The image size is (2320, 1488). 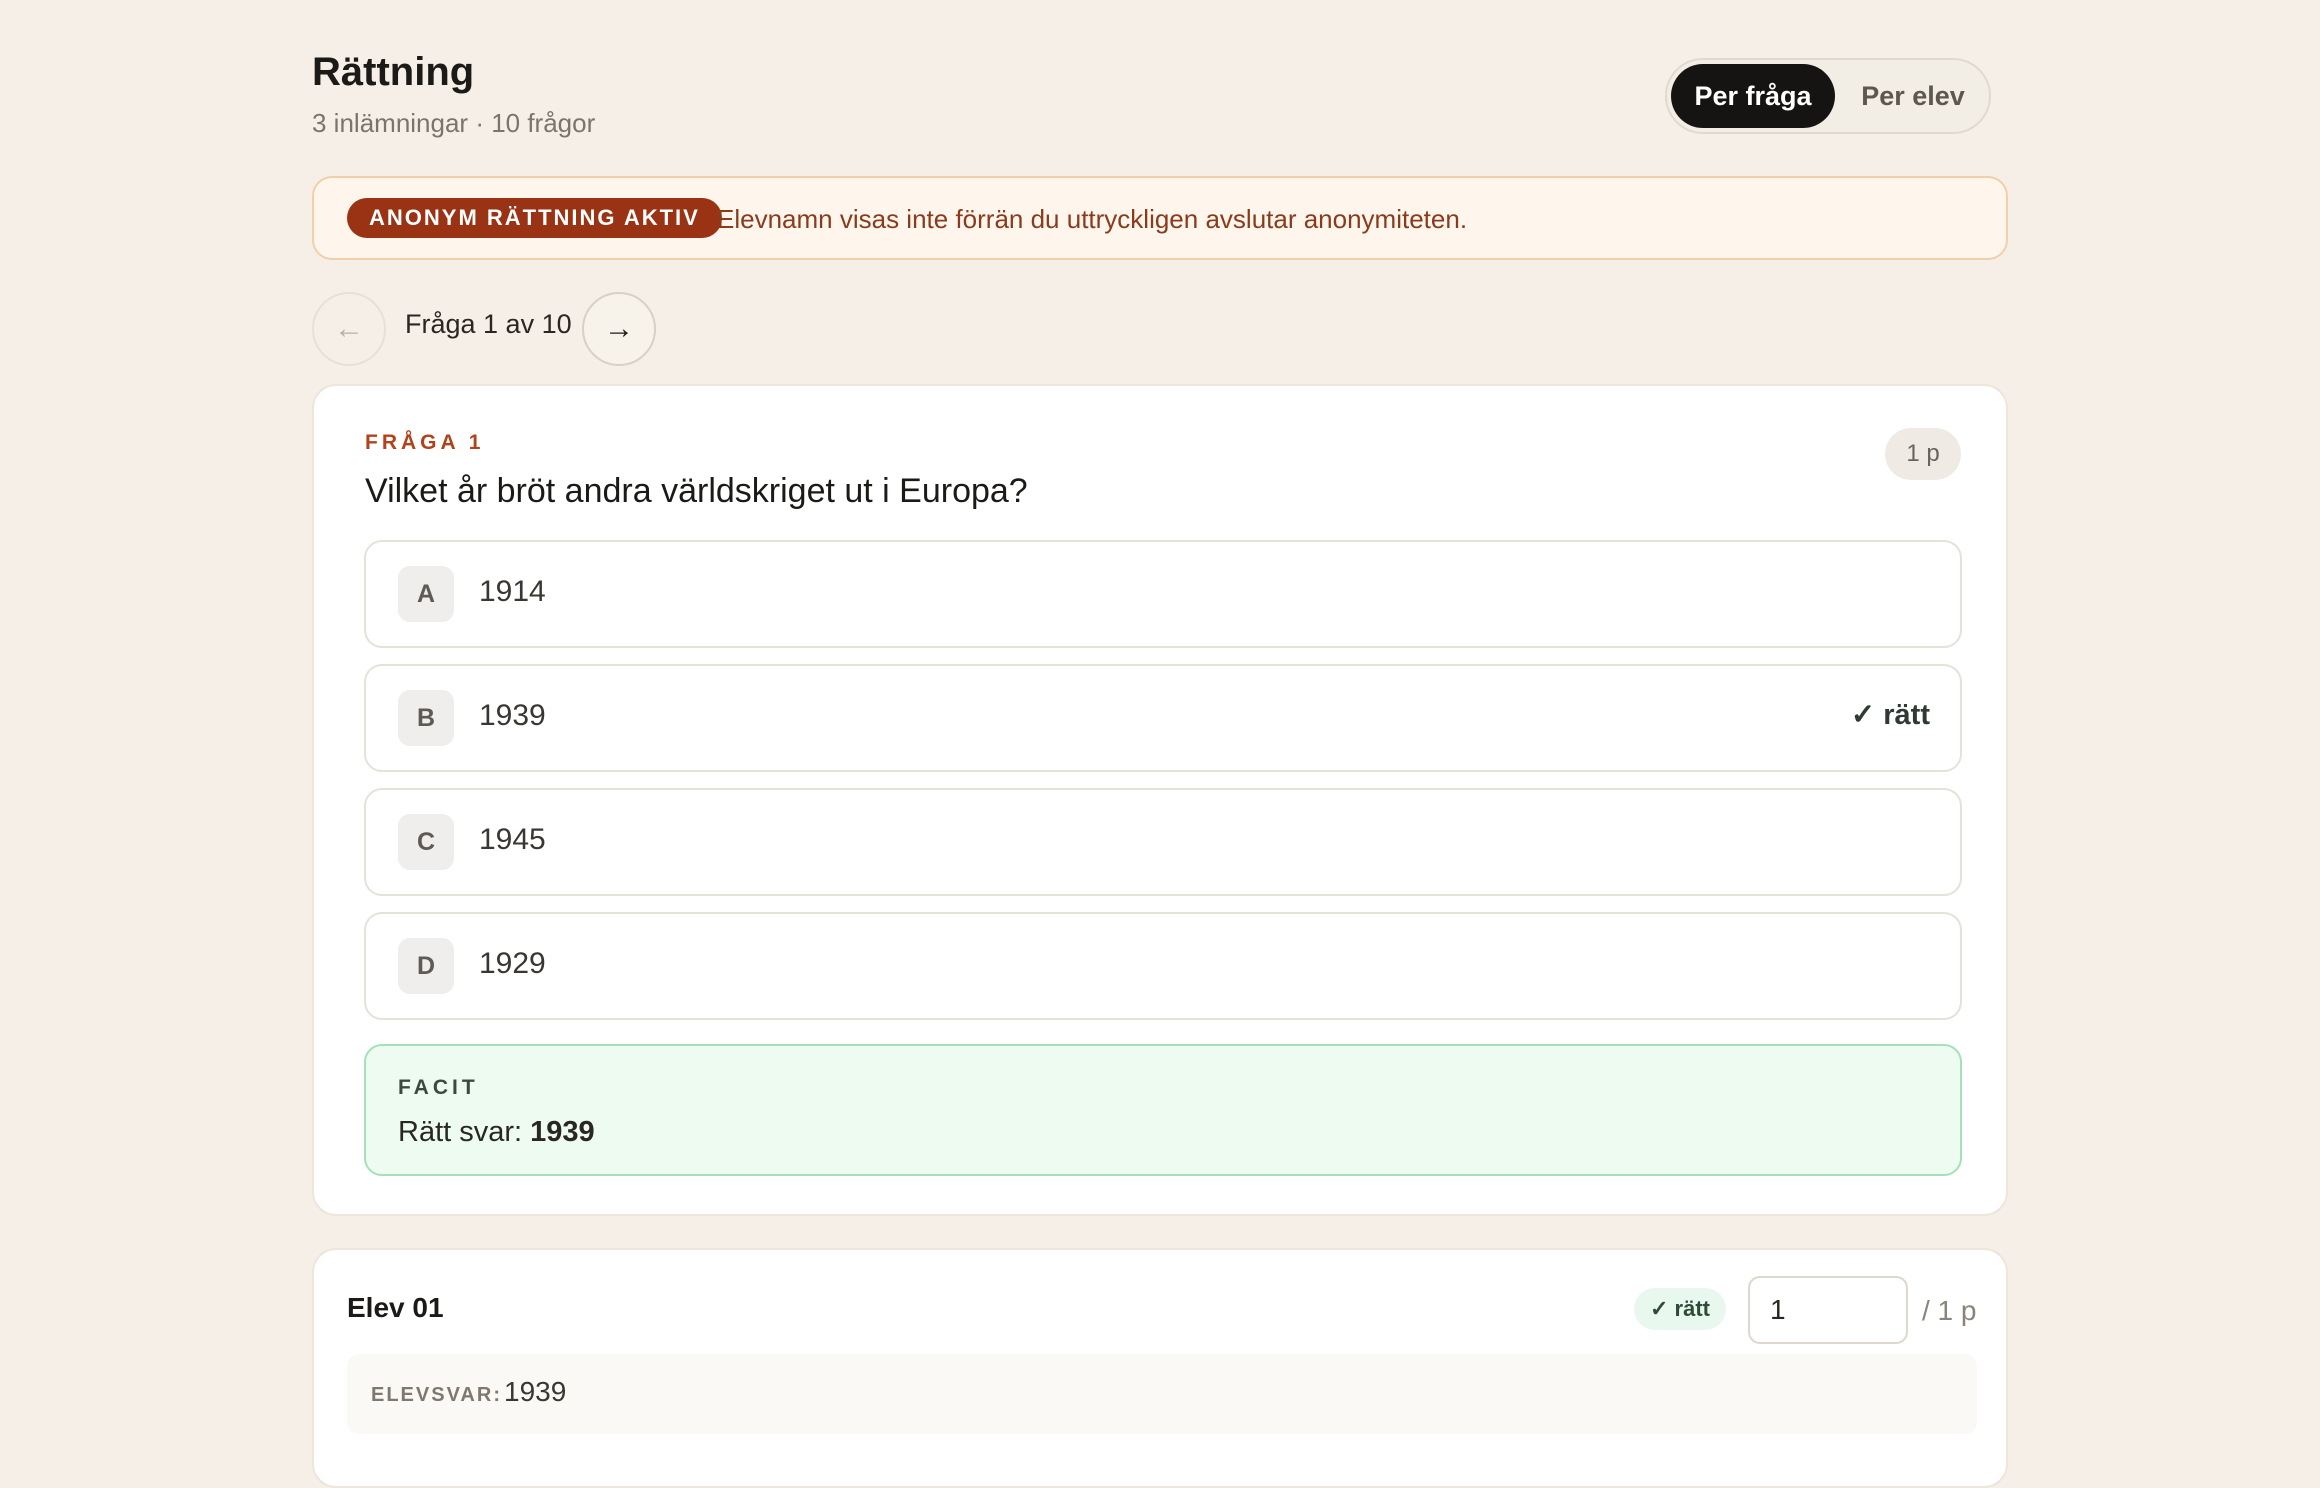 I want to click on student-card: Elev 01 ✓ rätt / 1 p ELEVSVAR: 1939, so click(x=1160, y=1368).